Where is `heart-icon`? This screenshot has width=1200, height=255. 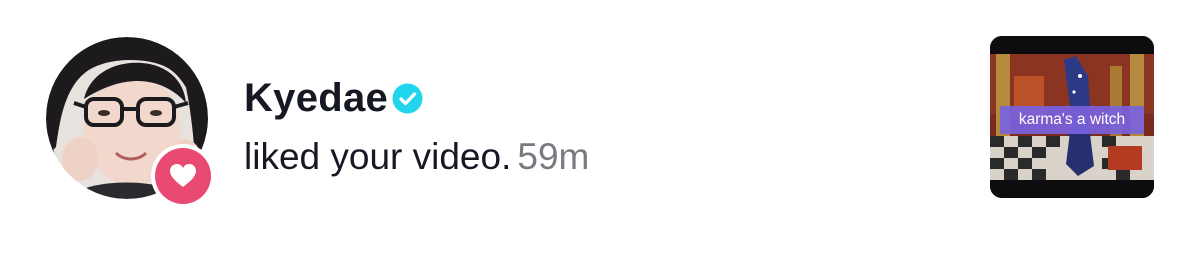
heart-icon is located at coordinates (183, 175).